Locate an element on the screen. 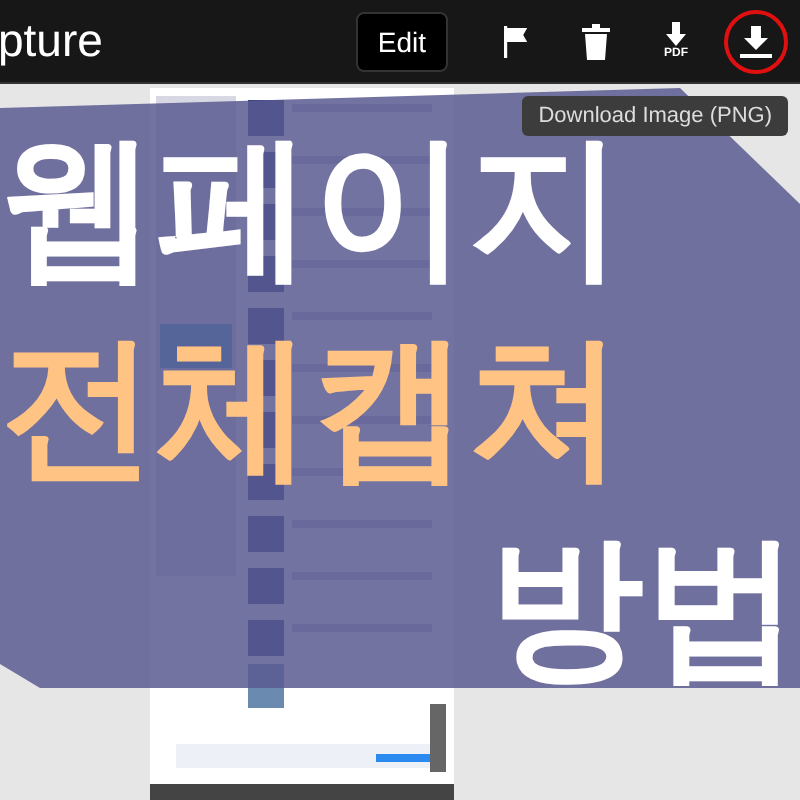 This screenshot has width=800, height=800. edit-button: Edit is located at coordinates (401, 41).